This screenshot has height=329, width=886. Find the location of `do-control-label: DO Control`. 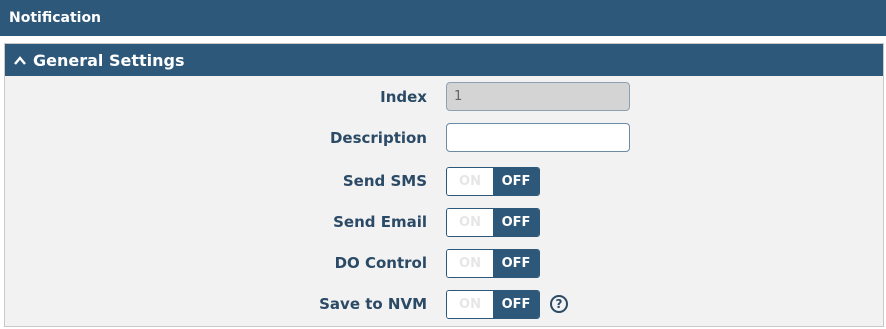

do-control-label: DO Control is located at coordinates (380, 263).